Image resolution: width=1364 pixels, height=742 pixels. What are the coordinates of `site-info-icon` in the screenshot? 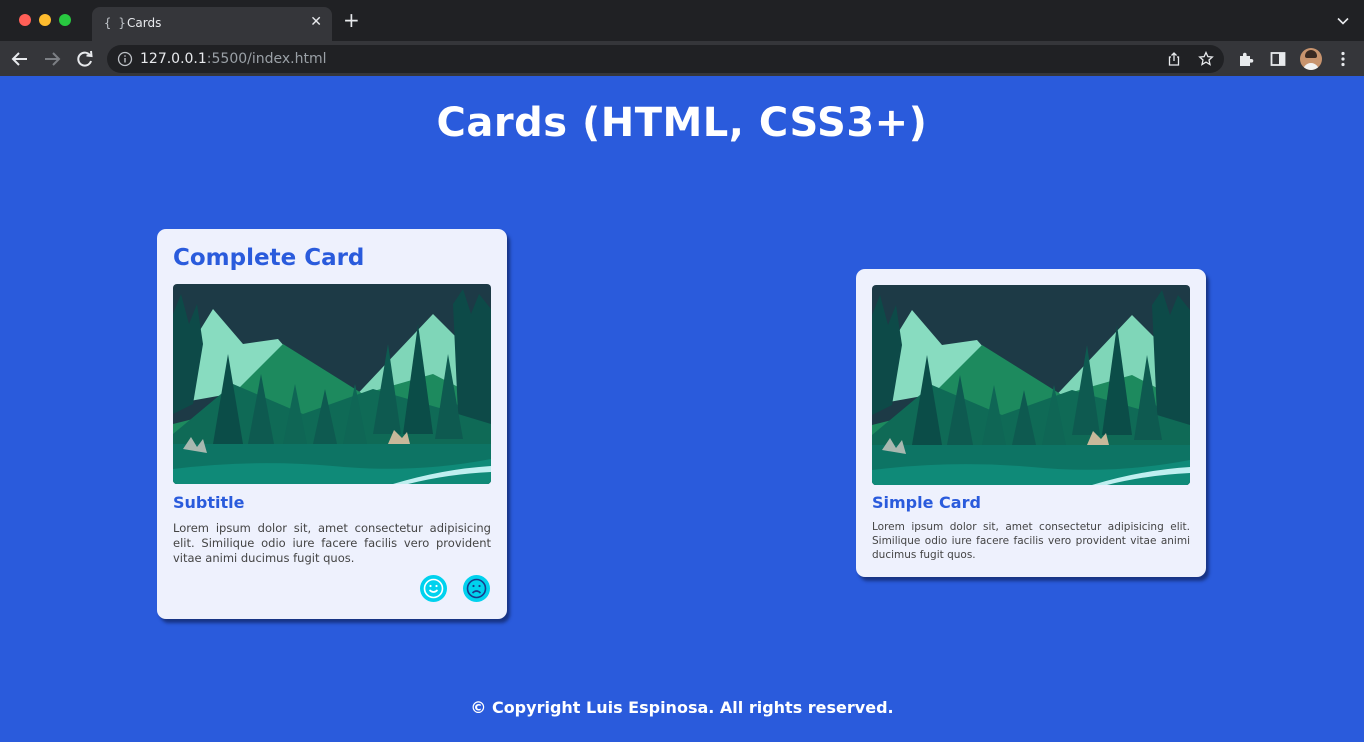 It's located at (125, 59).